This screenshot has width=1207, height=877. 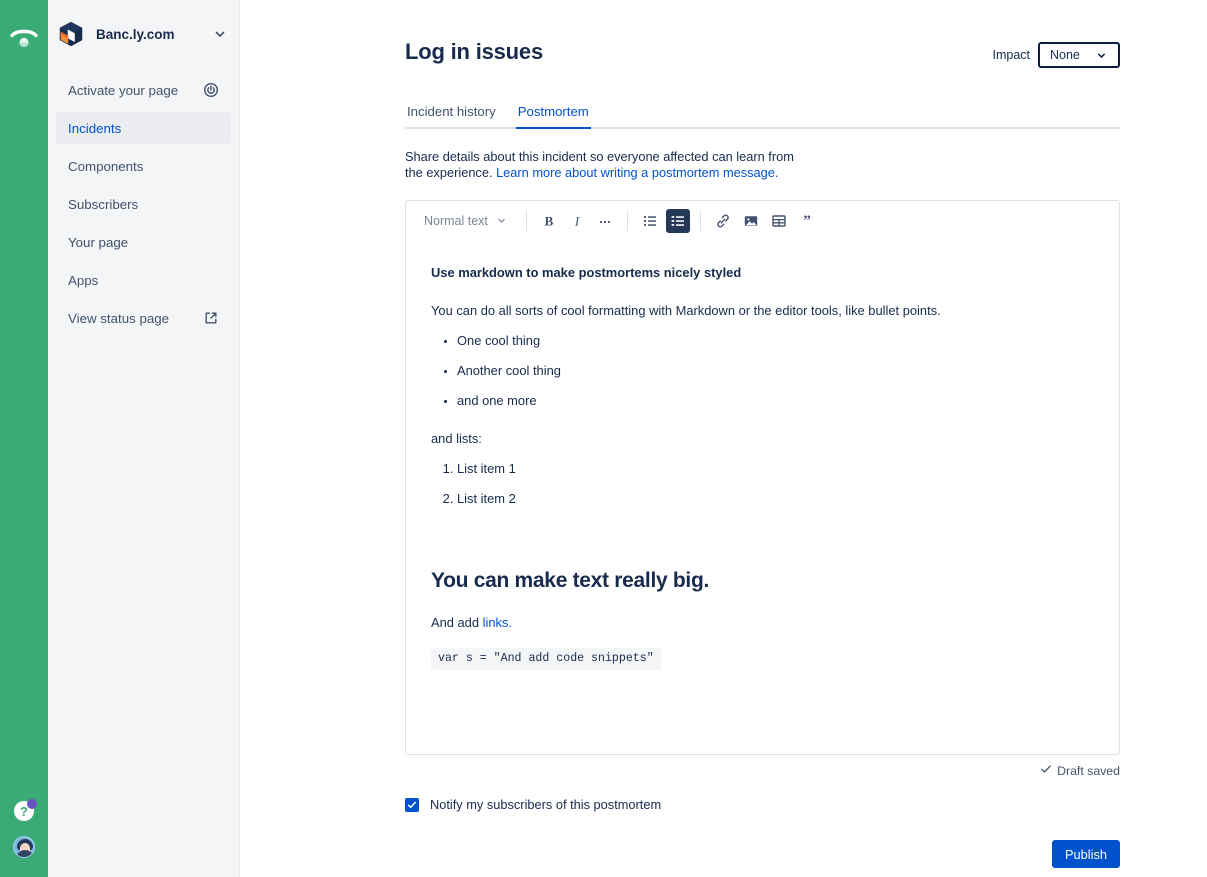 I want to click on notify-subscribers-row: Notify my subscribers of this postmortem, so click(x=762, y=804).